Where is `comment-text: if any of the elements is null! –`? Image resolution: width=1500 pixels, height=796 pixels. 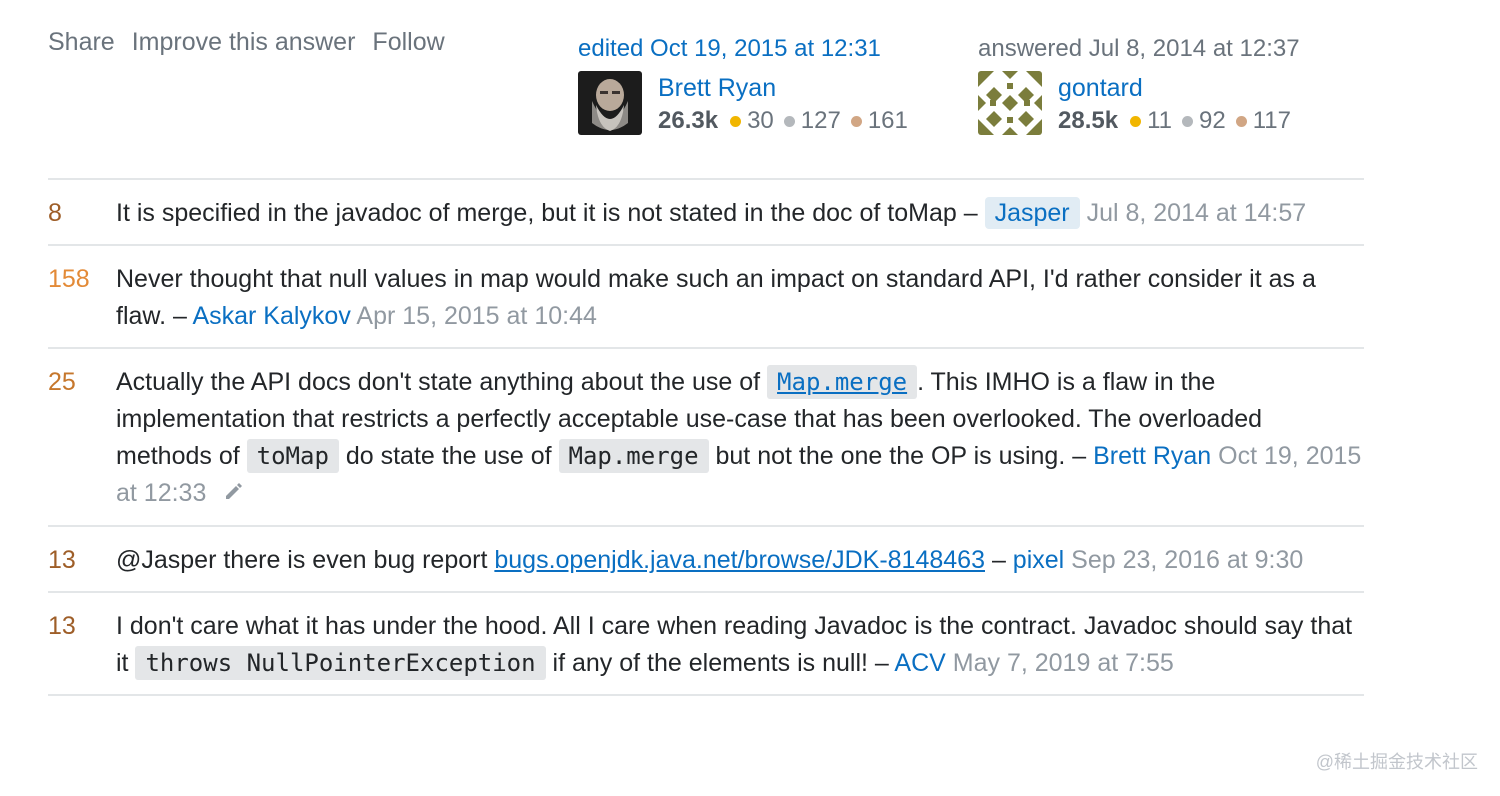
comment-text: if any of the elements is null! – is located at coordinates (720, 662).